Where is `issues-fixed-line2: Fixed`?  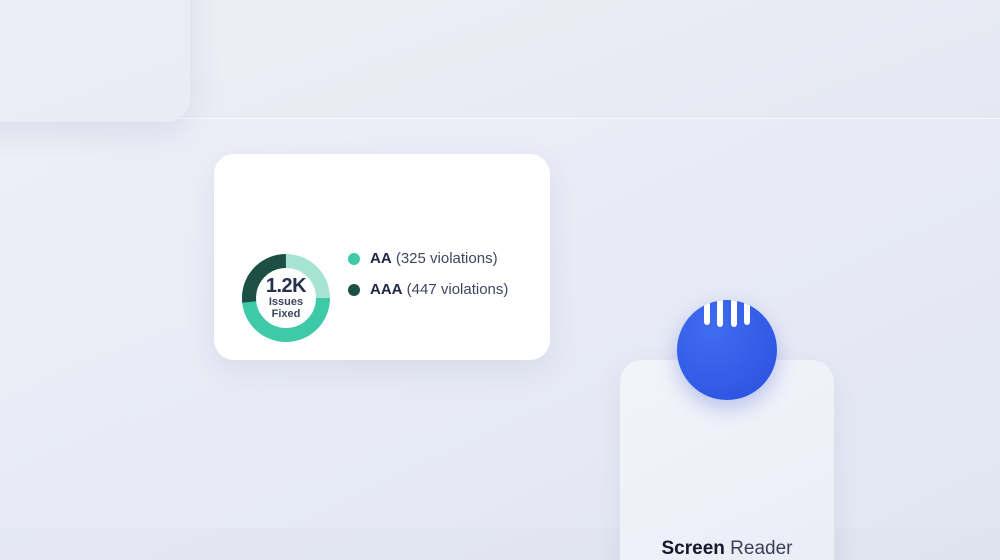 issues-fixed-line2: Fixed is located at coordinates (286, 313).